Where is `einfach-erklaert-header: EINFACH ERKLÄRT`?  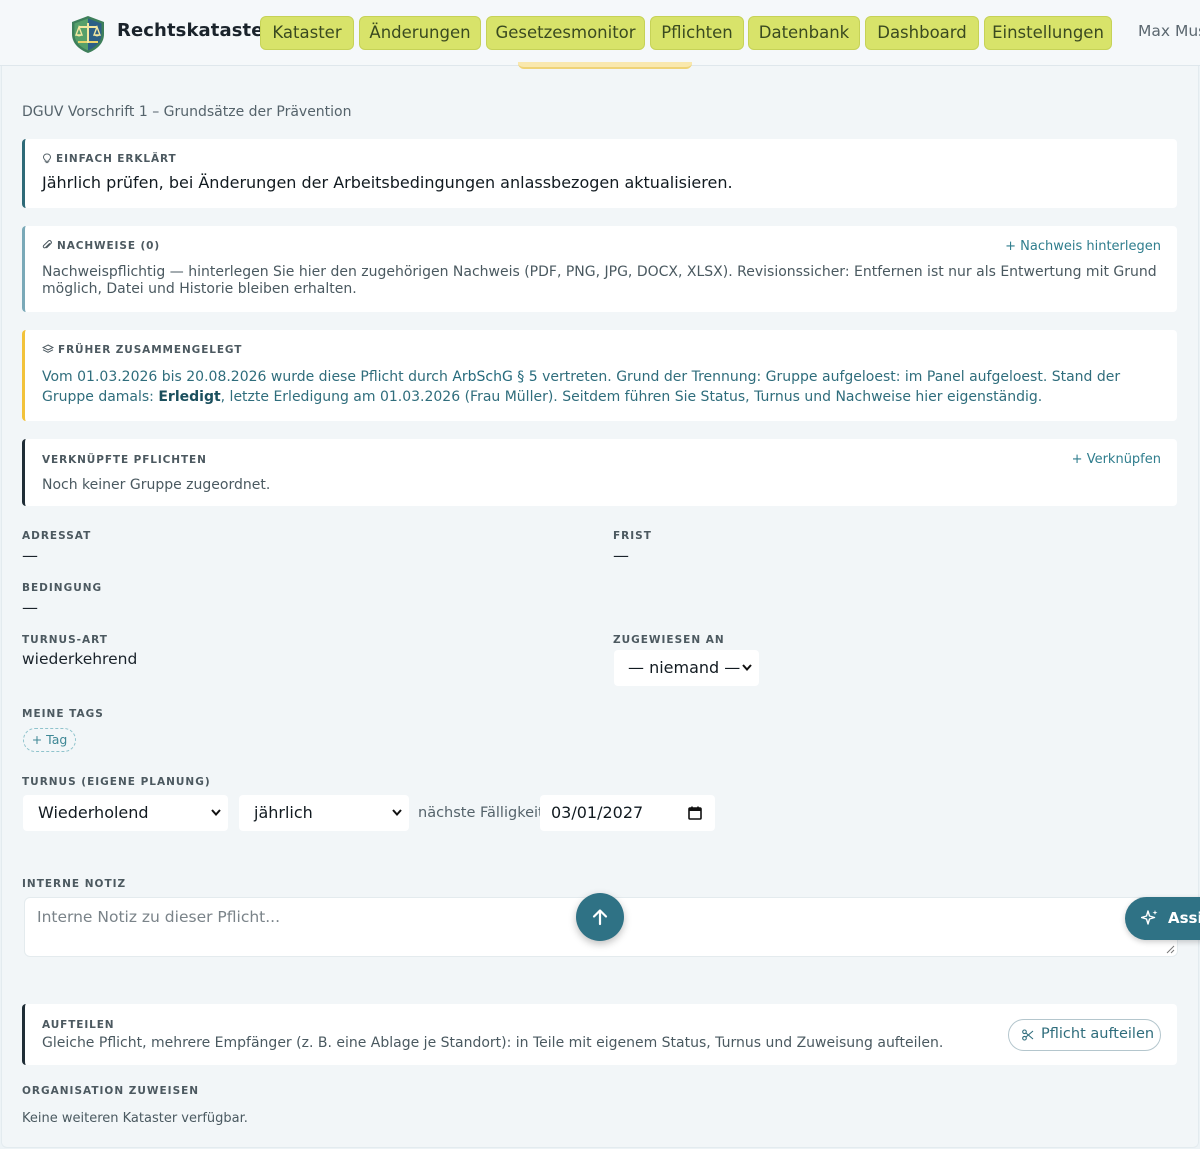
einfach-erklaert-header: EINFACH ERKLÄRT is located at coordinates (109, 159).